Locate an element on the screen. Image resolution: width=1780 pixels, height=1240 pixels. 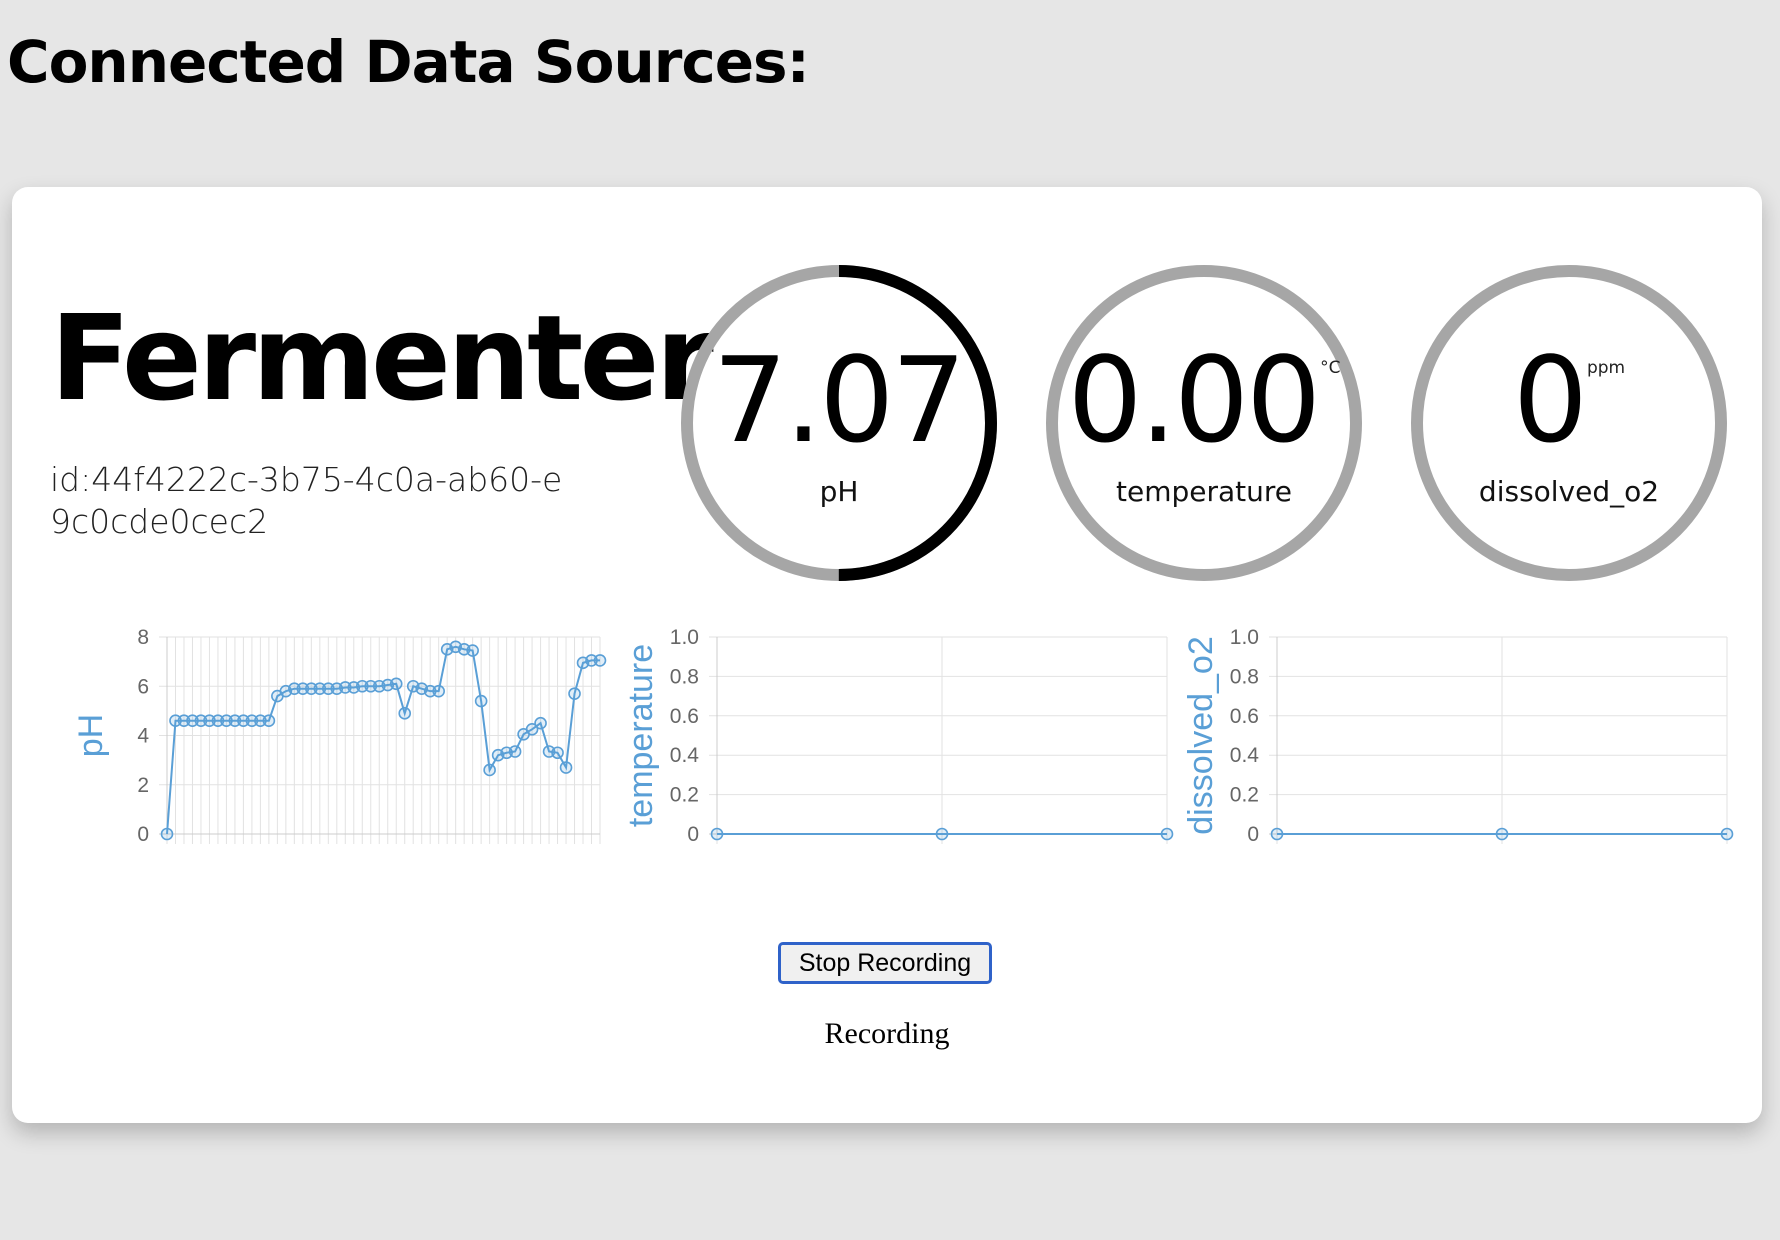
ph-gauge: 7.07 pH is located at coordinates (839, 423).